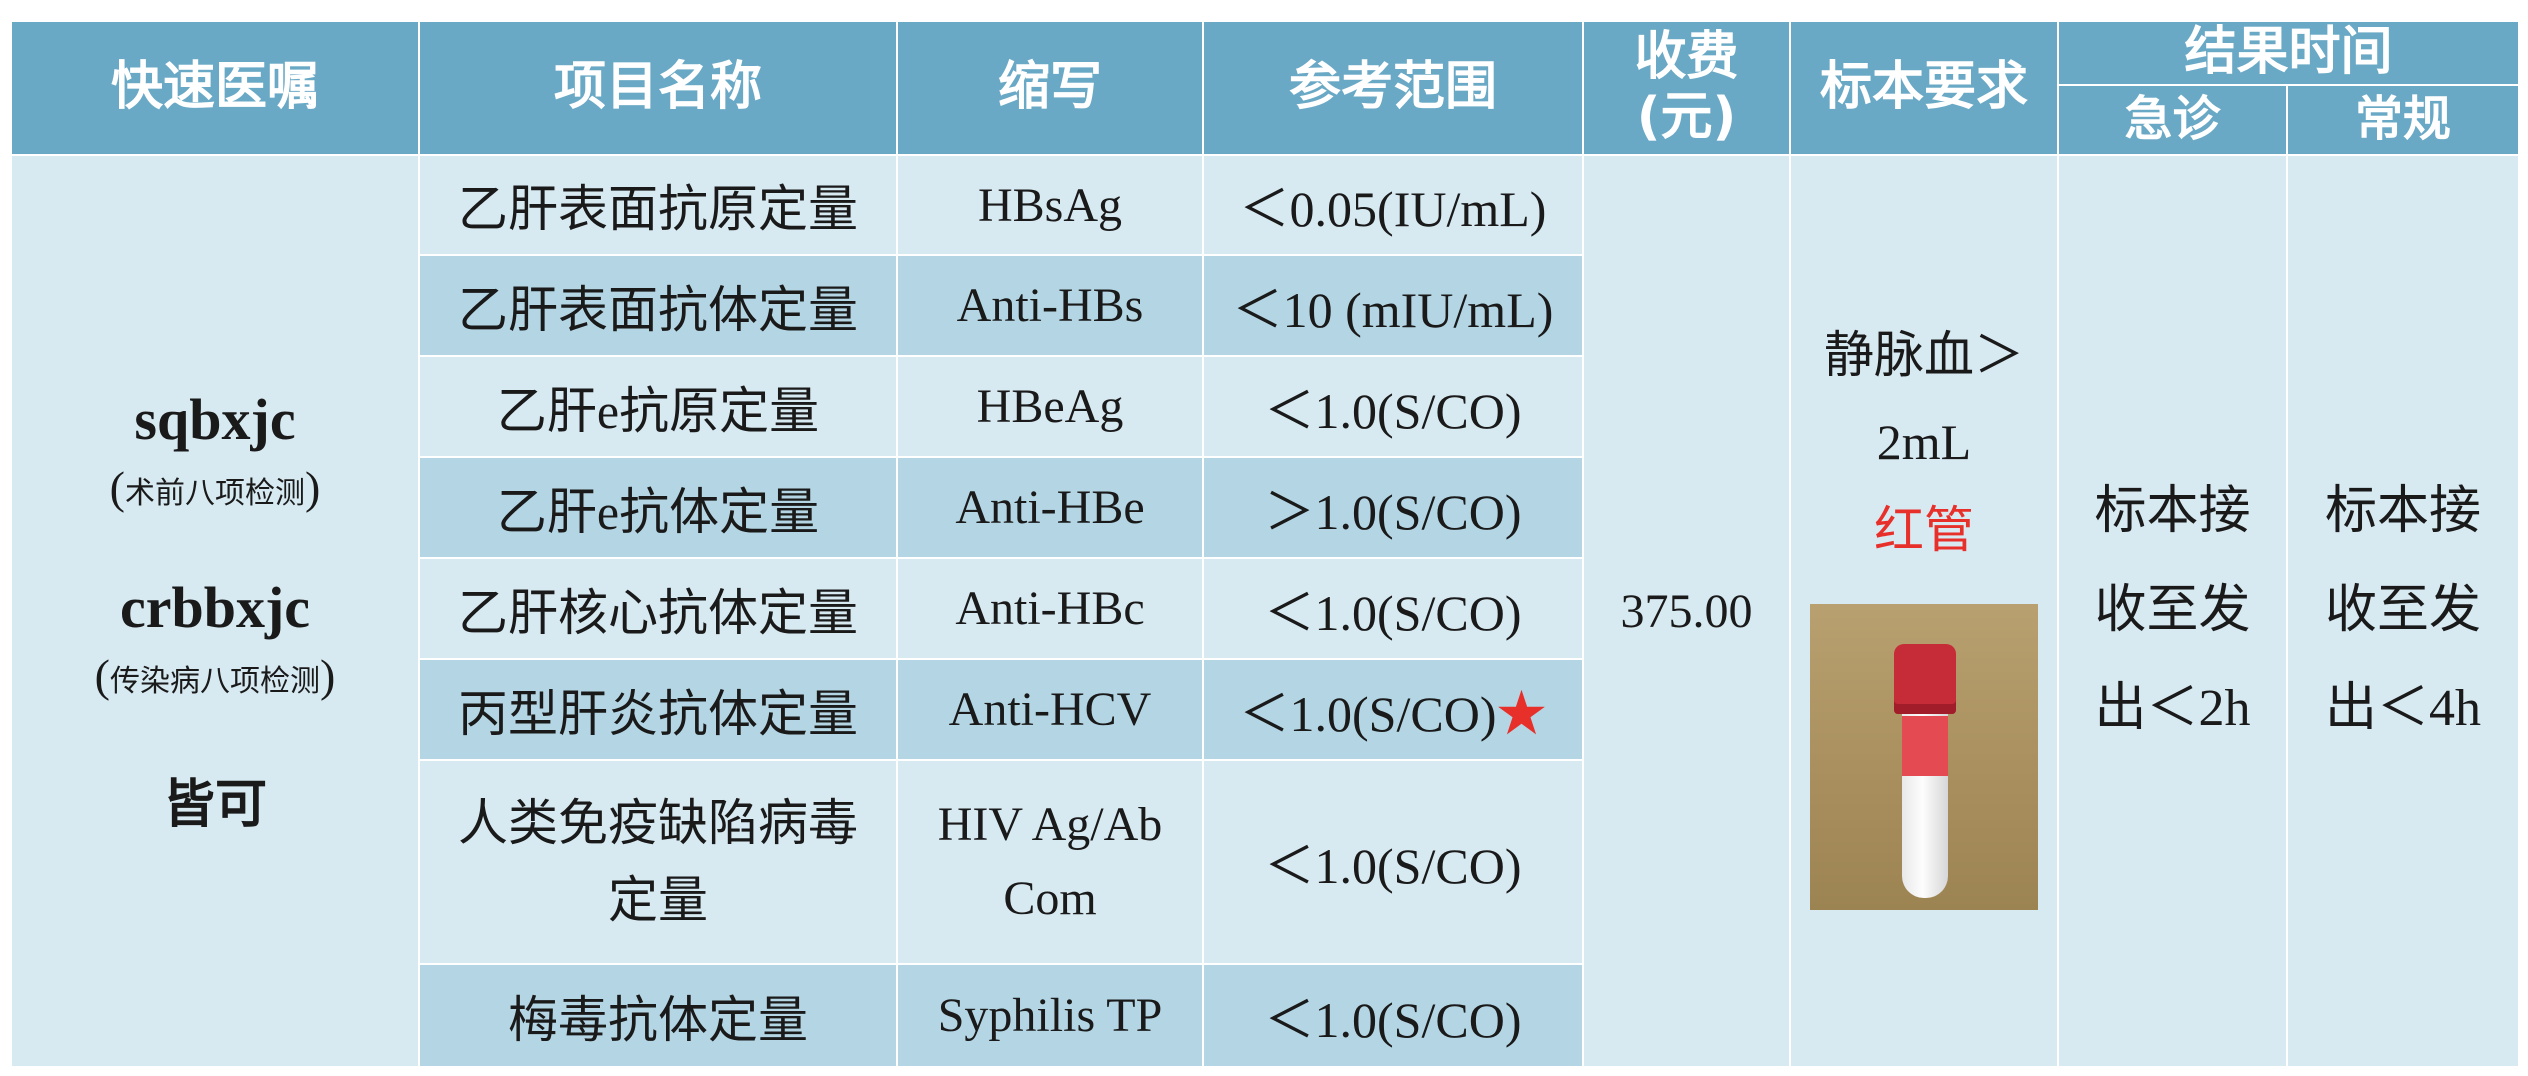  I want to click on header-range: 参考范围, so click(1393, 88).